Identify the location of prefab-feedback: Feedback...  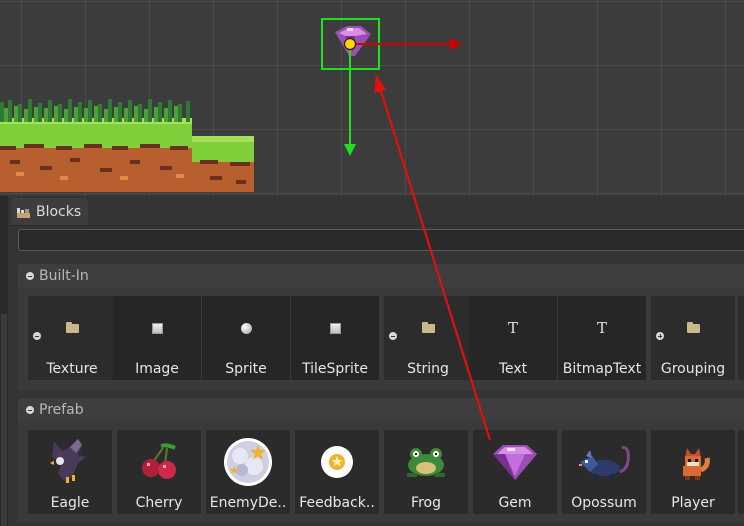
(337, 472).